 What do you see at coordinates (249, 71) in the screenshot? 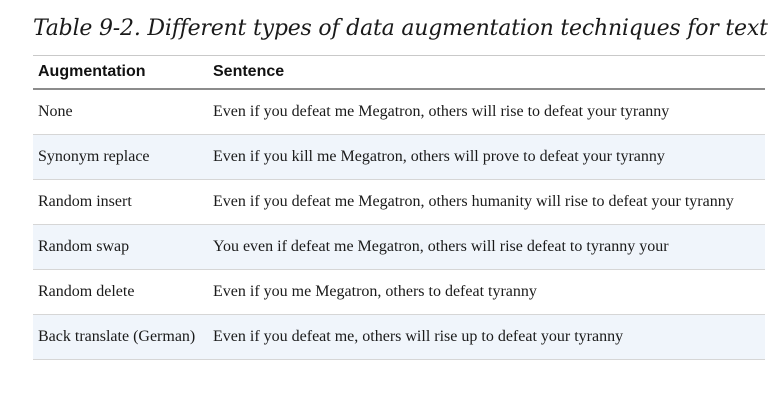
I see `column-header-sentence: Sentence` at bounding box center [249, 71].